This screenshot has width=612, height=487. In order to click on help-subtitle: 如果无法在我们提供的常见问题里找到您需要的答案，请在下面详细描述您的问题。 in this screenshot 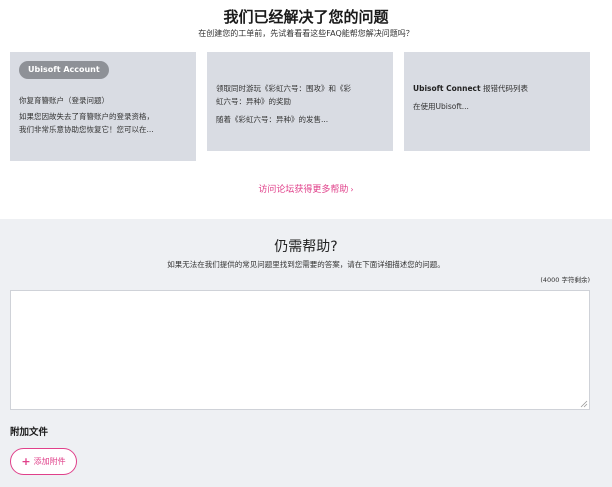, I will do `click(306, 264)`.